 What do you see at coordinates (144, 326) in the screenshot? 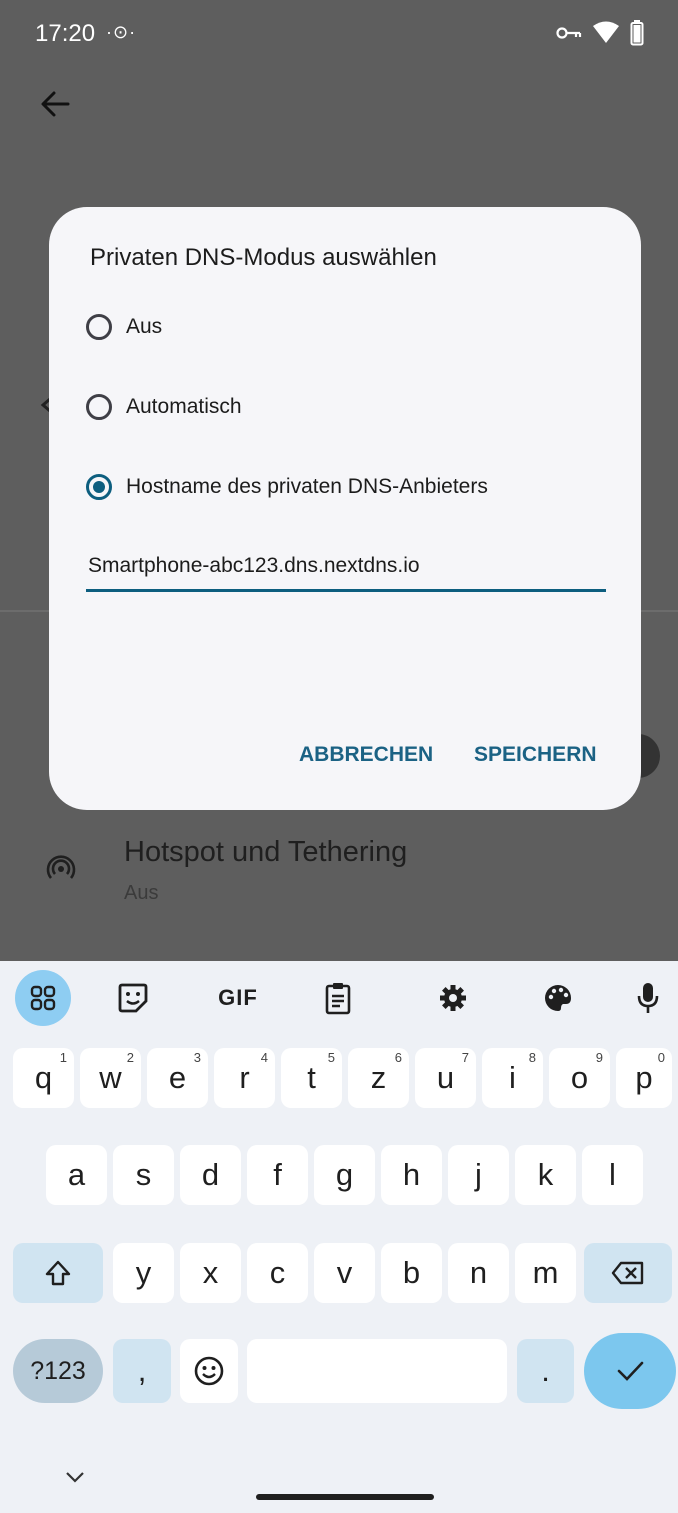
I see `radio-label: Aus` at bounding box center [144, 326].